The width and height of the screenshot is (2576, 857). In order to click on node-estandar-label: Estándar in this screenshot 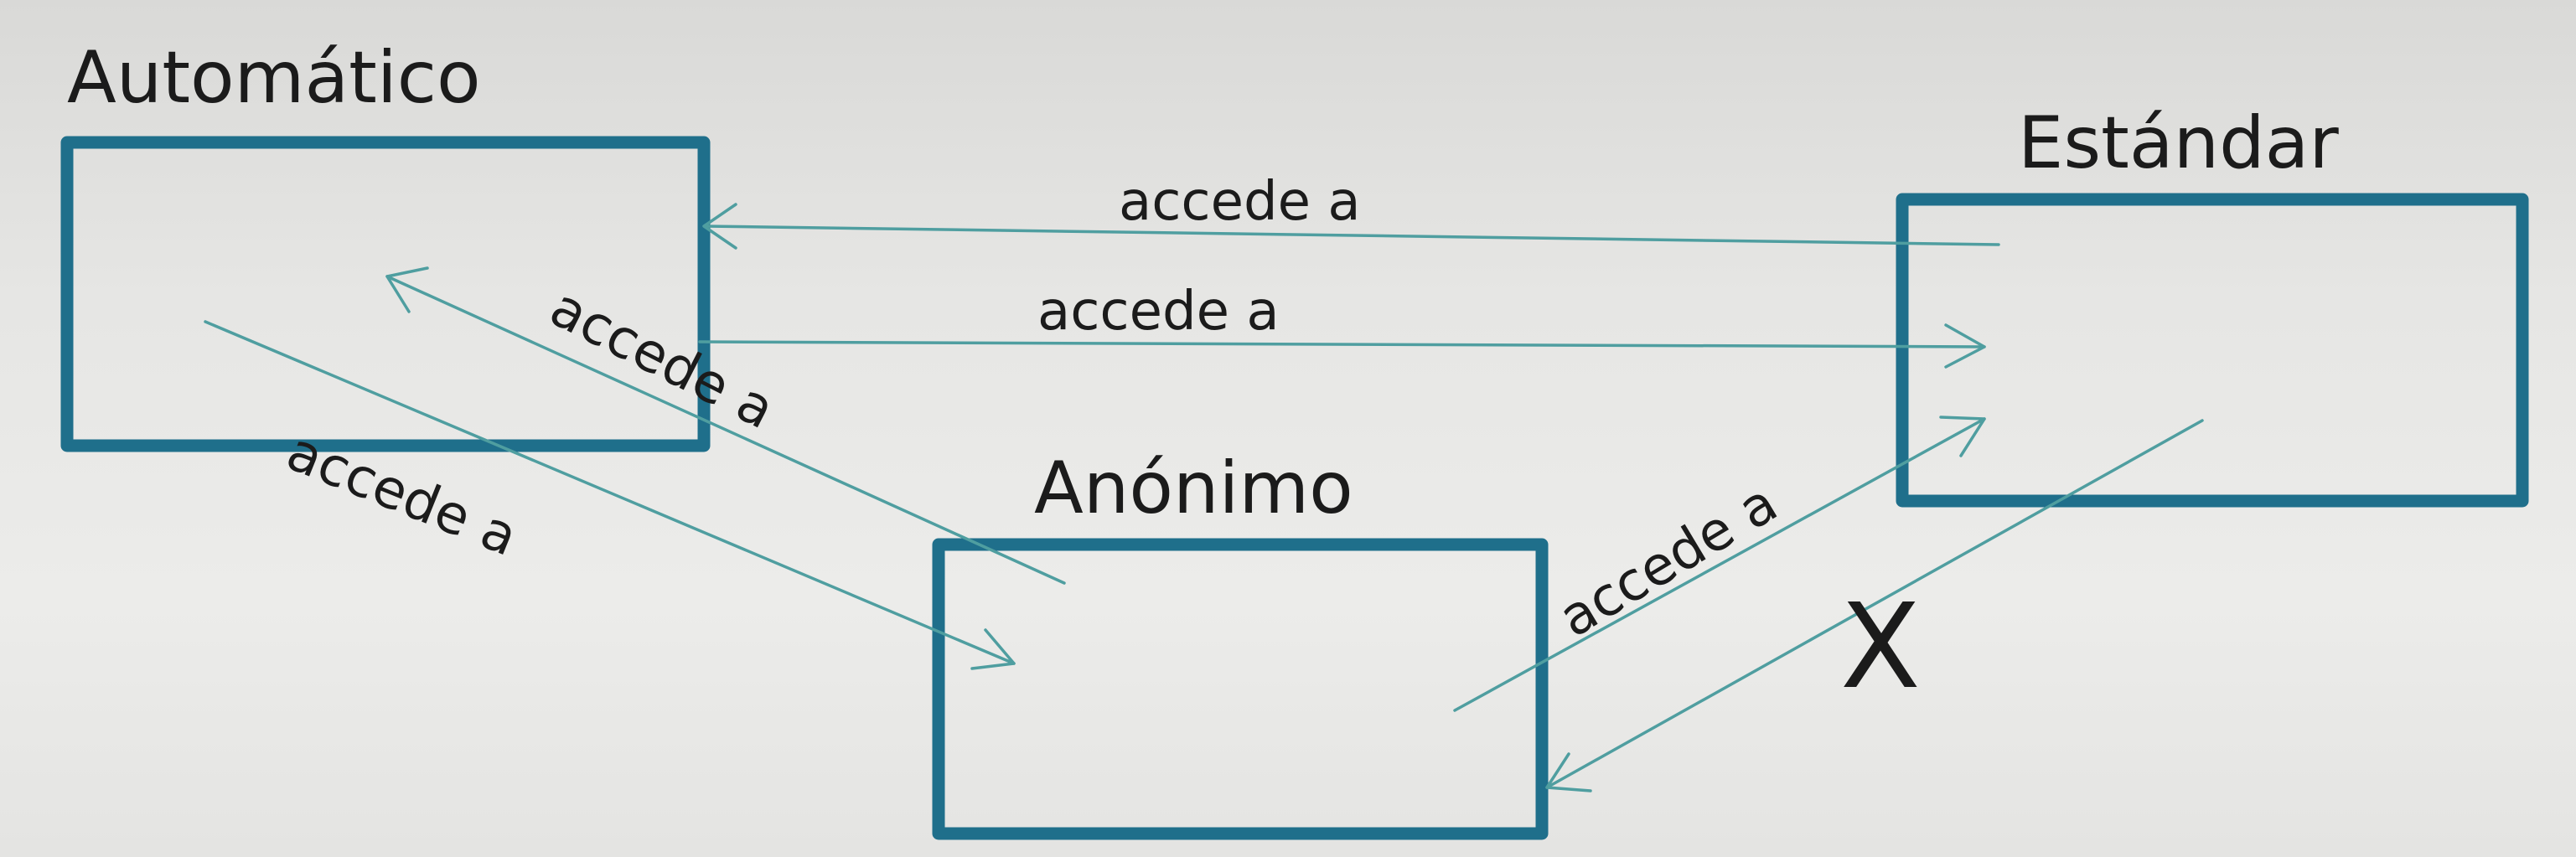, I will do `click(2178, 143)`.